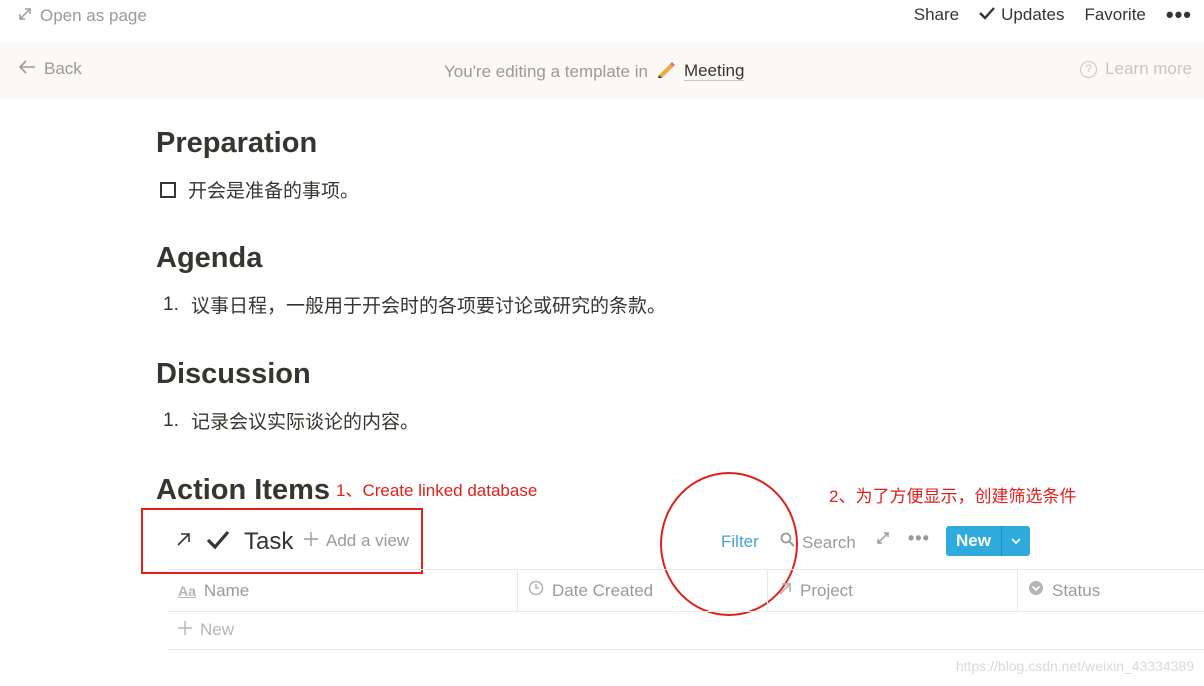 The height and width of the screenshot is (686, 1204). Describe the element at coordinates (1179, 15) in the screenshot. I see `more-options-icon: •••` at that location.